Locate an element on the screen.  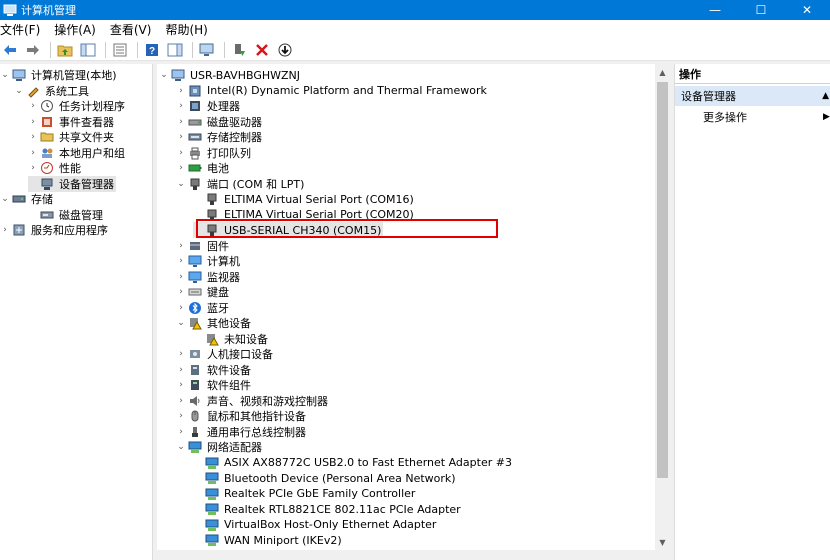
device-tree-item-22: › 鼠标和其他指针设备 is located at coordinates (242, 416).